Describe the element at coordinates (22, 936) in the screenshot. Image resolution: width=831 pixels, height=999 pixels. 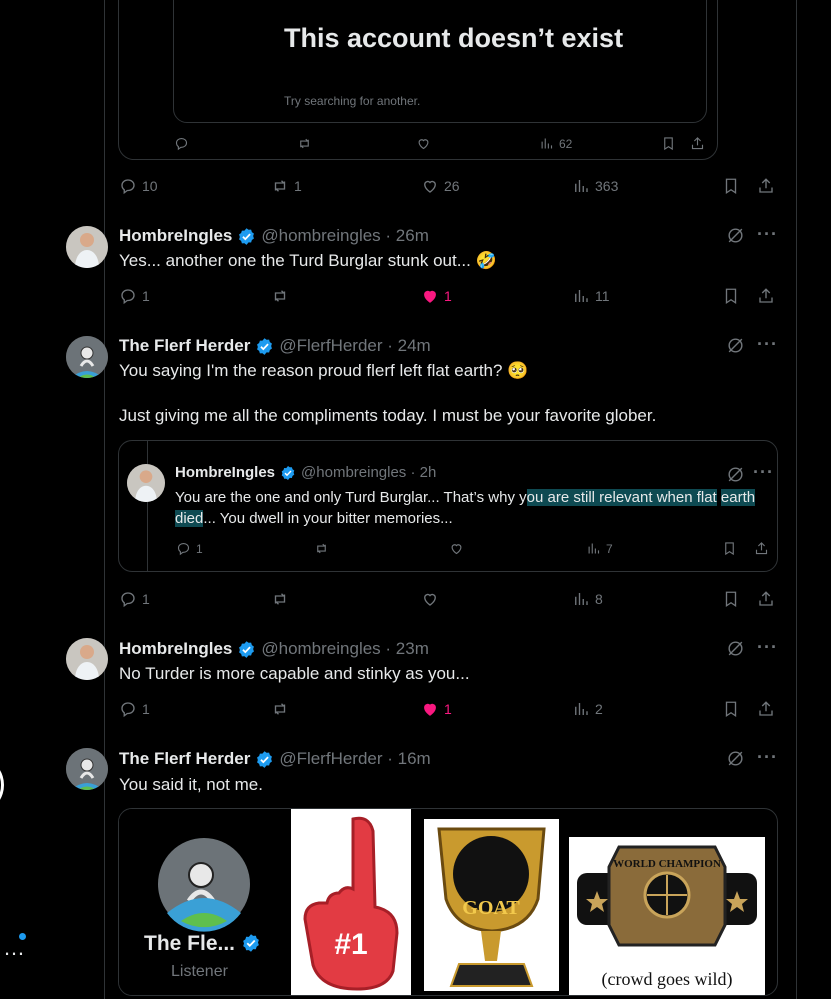
I see `notification-dot` at that location.